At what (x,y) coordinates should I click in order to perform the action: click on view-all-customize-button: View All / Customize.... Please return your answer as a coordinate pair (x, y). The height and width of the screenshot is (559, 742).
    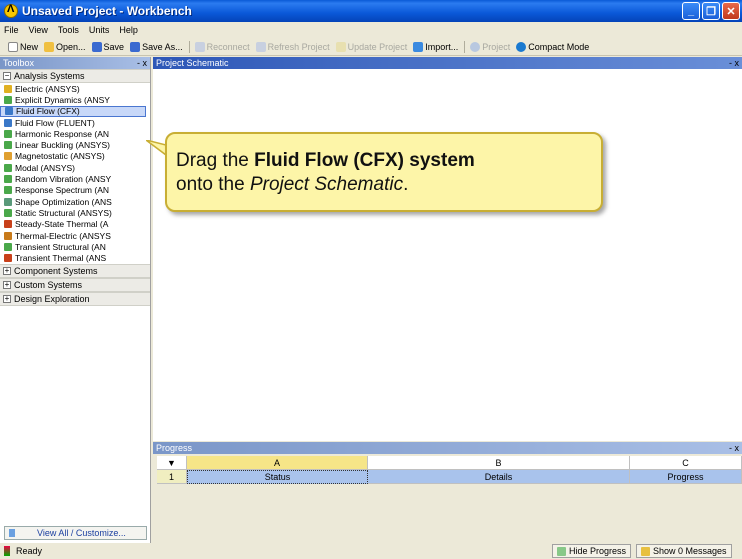
    Looking at the image, I should click on (75, 533).